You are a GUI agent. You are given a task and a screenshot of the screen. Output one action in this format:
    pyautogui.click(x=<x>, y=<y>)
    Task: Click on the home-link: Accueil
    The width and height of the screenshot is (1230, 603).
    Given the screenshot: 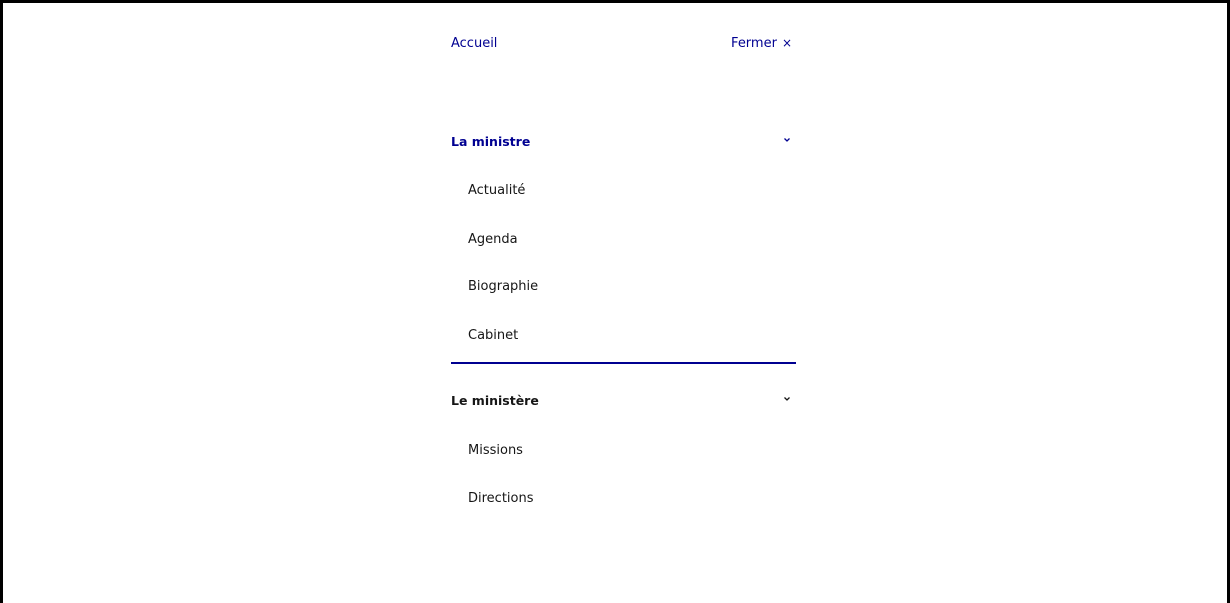 What is the action you would take?
    pyautogui.click(x=474, y=43)
    